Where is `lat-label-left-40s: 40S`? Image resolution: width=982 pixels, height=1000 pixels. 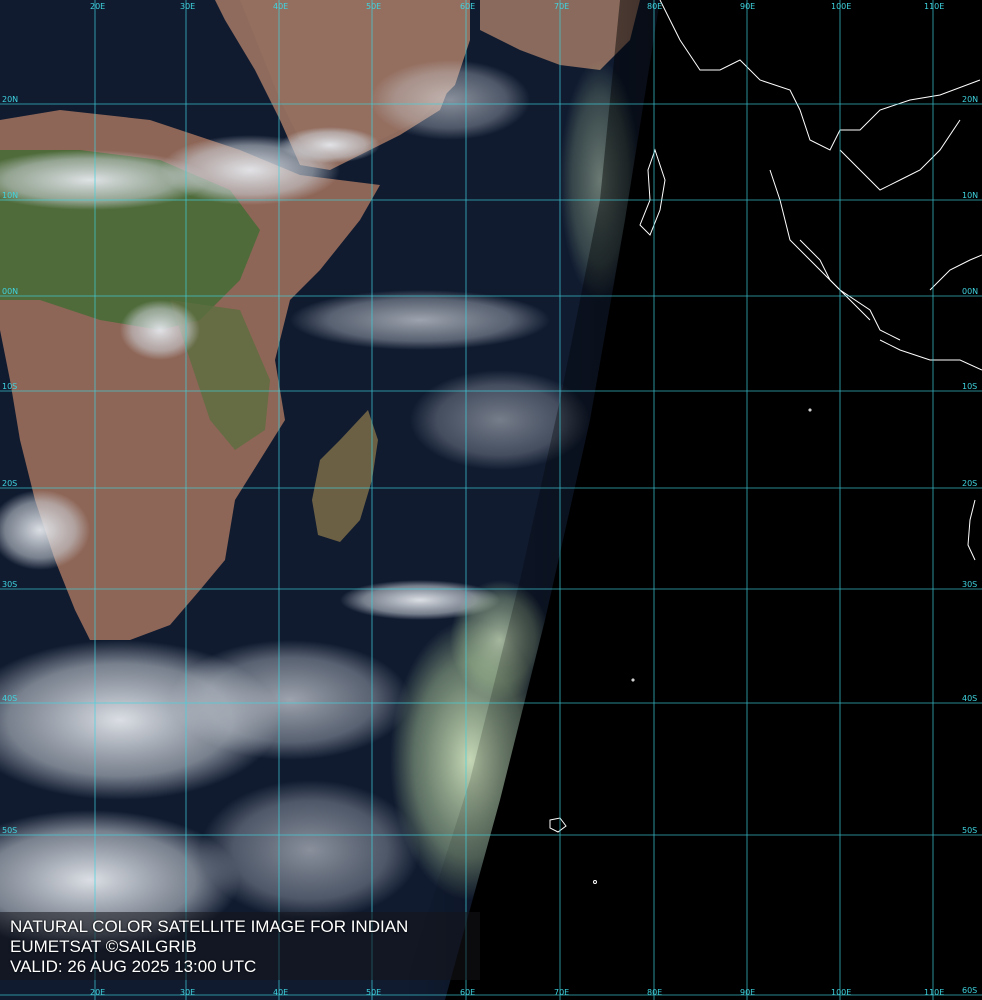
lat-label-left-40s: 40S is located at coordinates (10, 698).